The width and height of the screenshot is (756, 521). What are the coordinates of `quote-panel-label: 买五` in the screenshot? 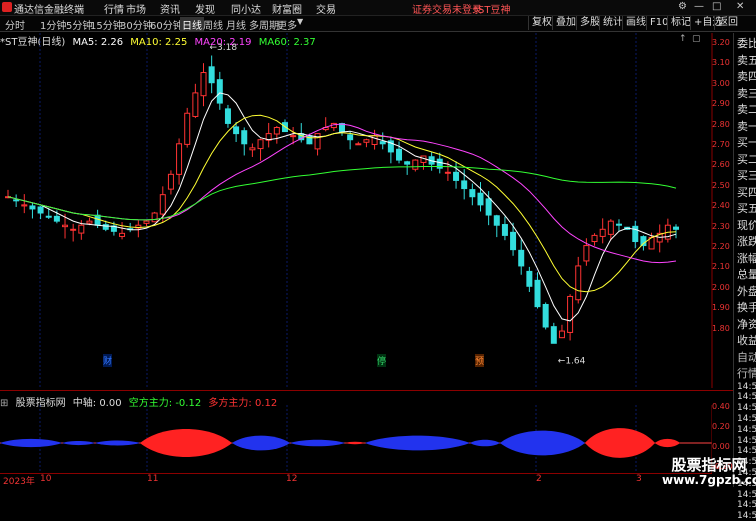 It's located at (746, 208).